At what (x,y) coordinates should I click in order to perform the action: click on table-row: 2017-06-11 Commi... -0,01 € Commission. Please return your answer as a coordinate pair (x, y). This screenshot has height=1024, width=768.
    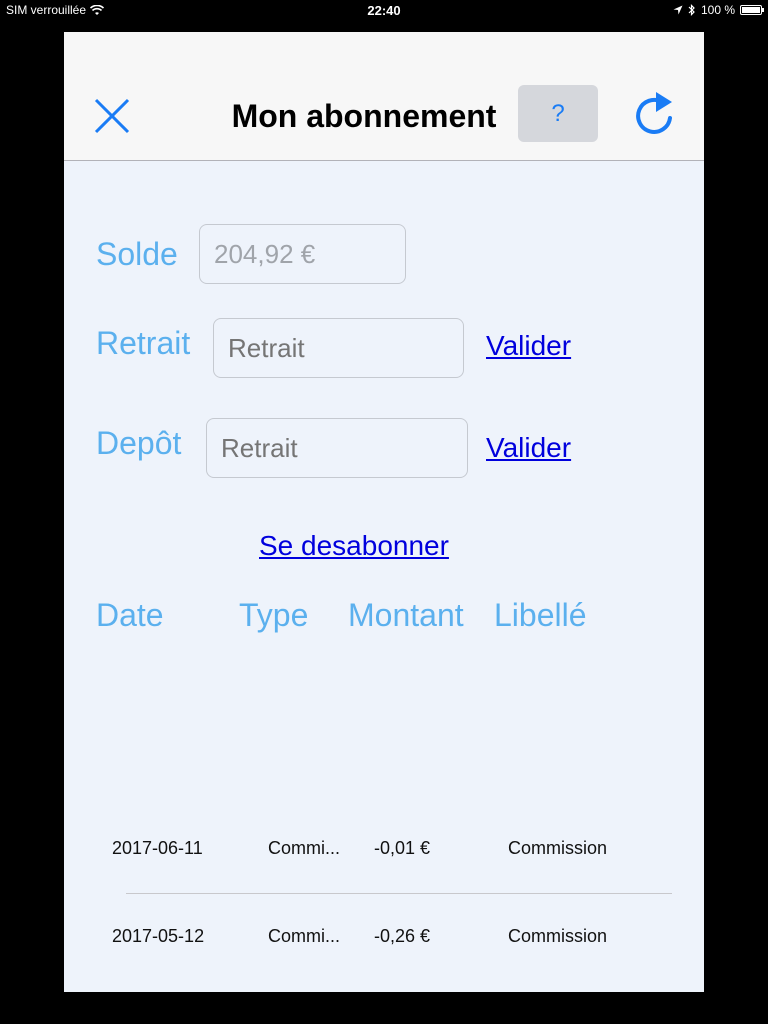
    Looking at the image, I should click on (384, 850).